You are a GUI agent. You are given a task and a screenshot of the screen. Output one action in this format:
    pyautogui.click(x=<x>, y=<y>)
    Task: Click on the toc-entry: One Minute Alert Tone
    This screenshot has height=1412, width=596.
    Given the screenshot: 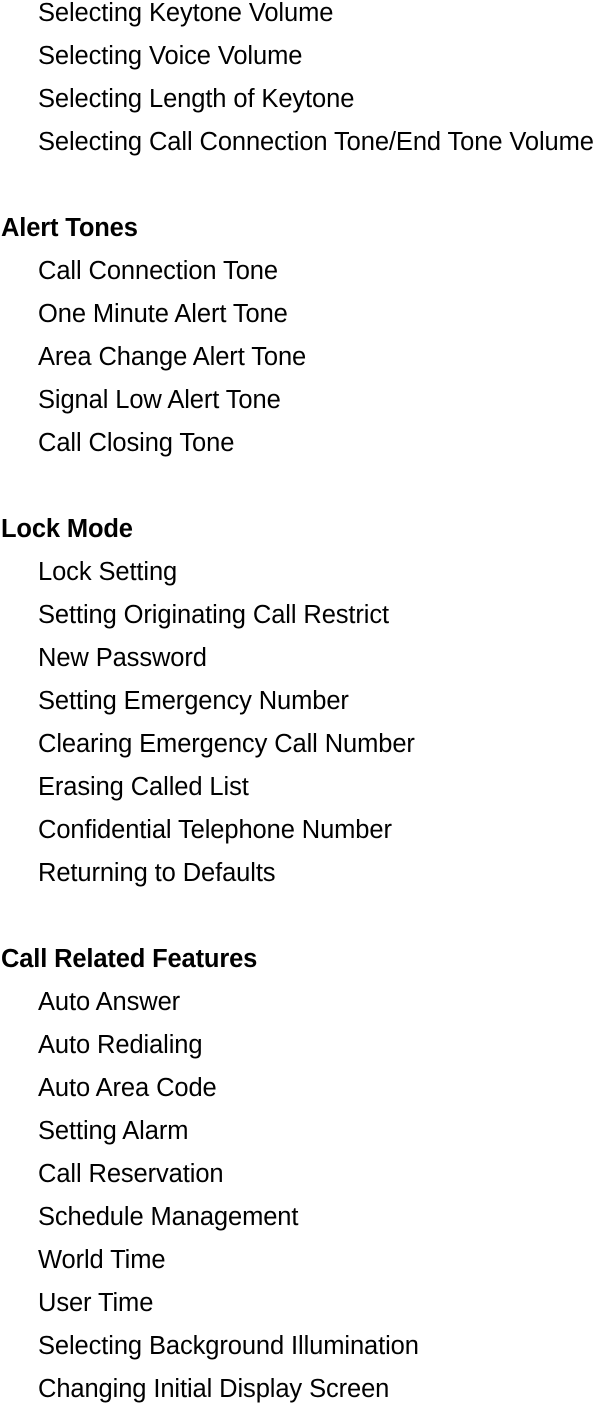 What is the action you would take?
    pyautogui.click(x=298, y=314)
    